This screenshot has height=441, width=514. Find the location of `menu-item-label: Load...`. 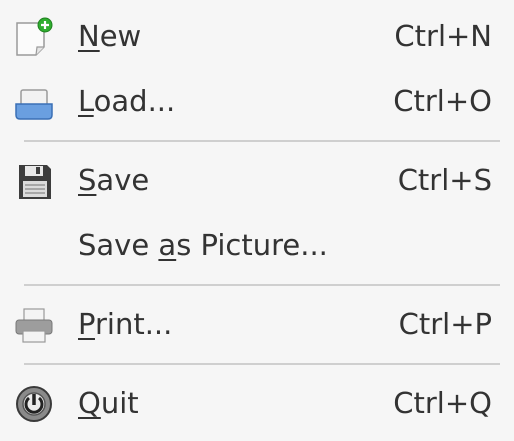

menu-item-label: Load... is located at coordinates (127, 101).